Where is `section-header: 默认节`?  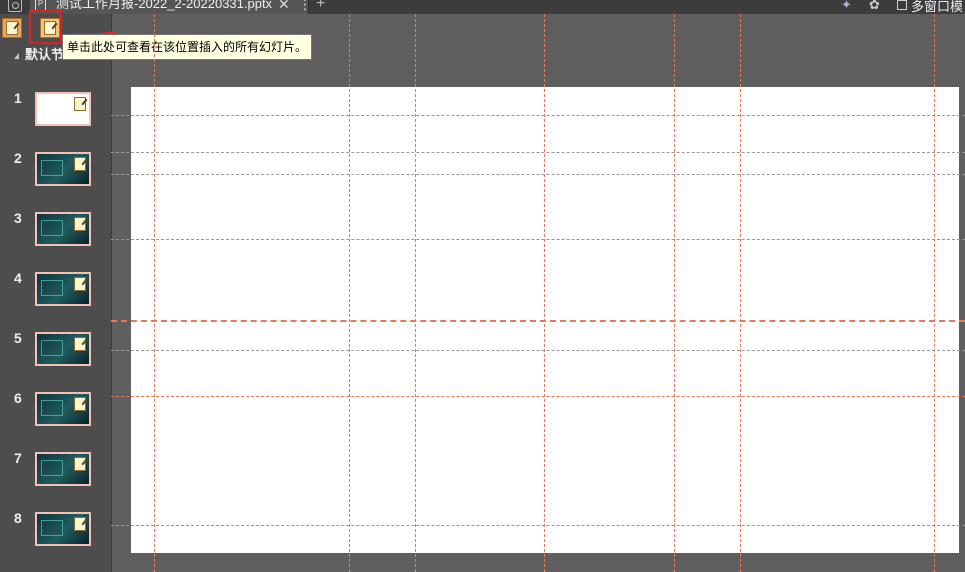
section-header: 默认节 is located at coordinates (39, 53).